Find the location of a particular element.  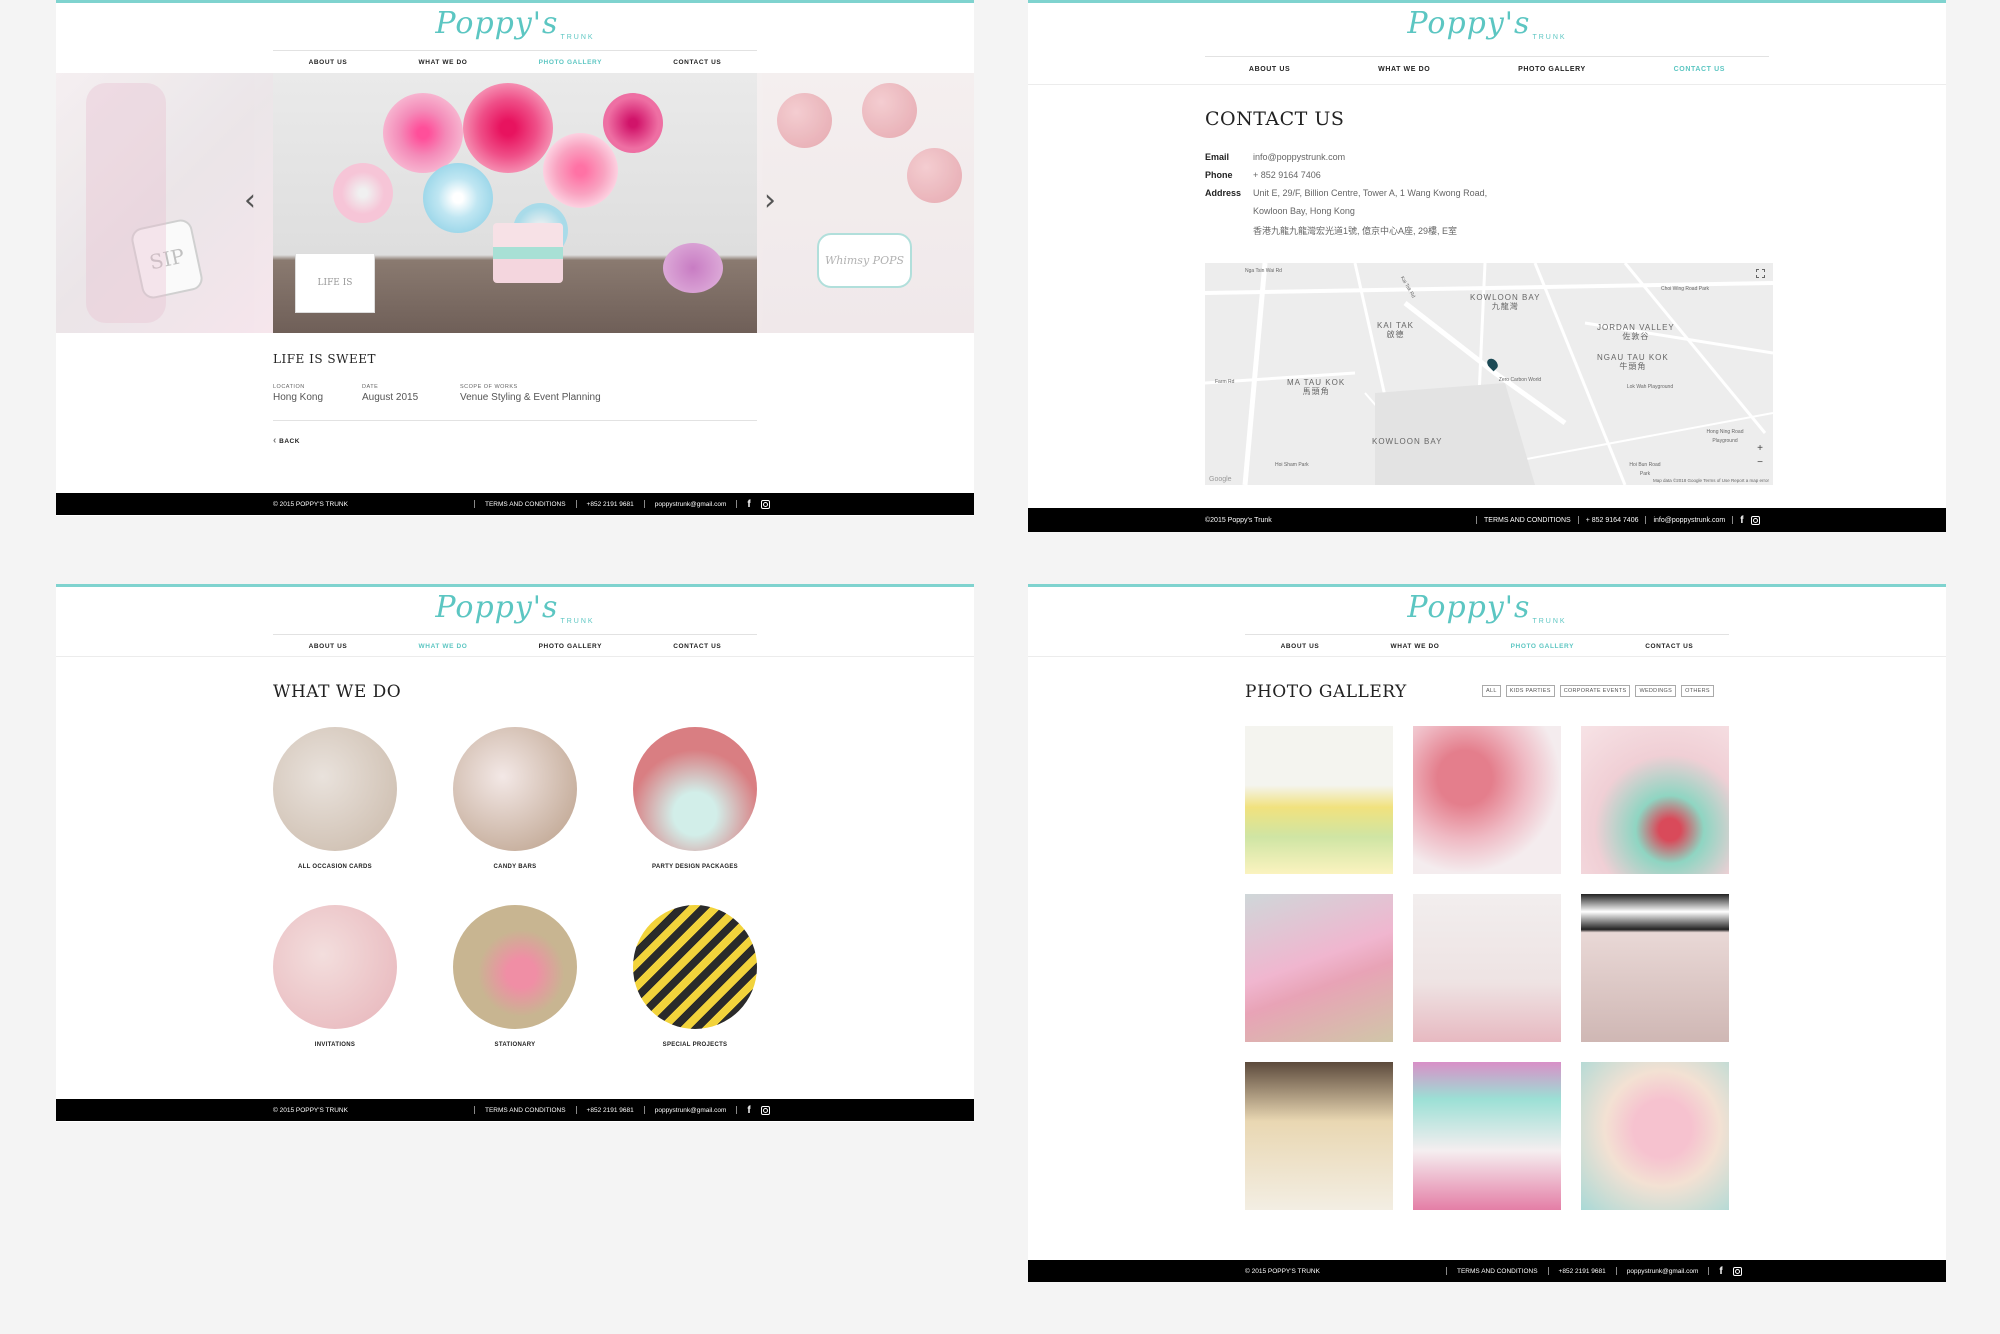

fullscreen-icon is located at coordinates (1760, 273).